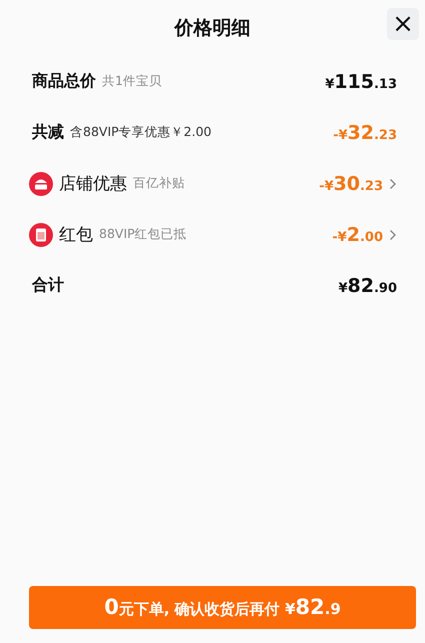 Image resolution: width=425 pixels, height=643 pixels. Describe the element at coordinates (351, 183) in the screenshot. I see `price-amount: -¥30.23` at that location.